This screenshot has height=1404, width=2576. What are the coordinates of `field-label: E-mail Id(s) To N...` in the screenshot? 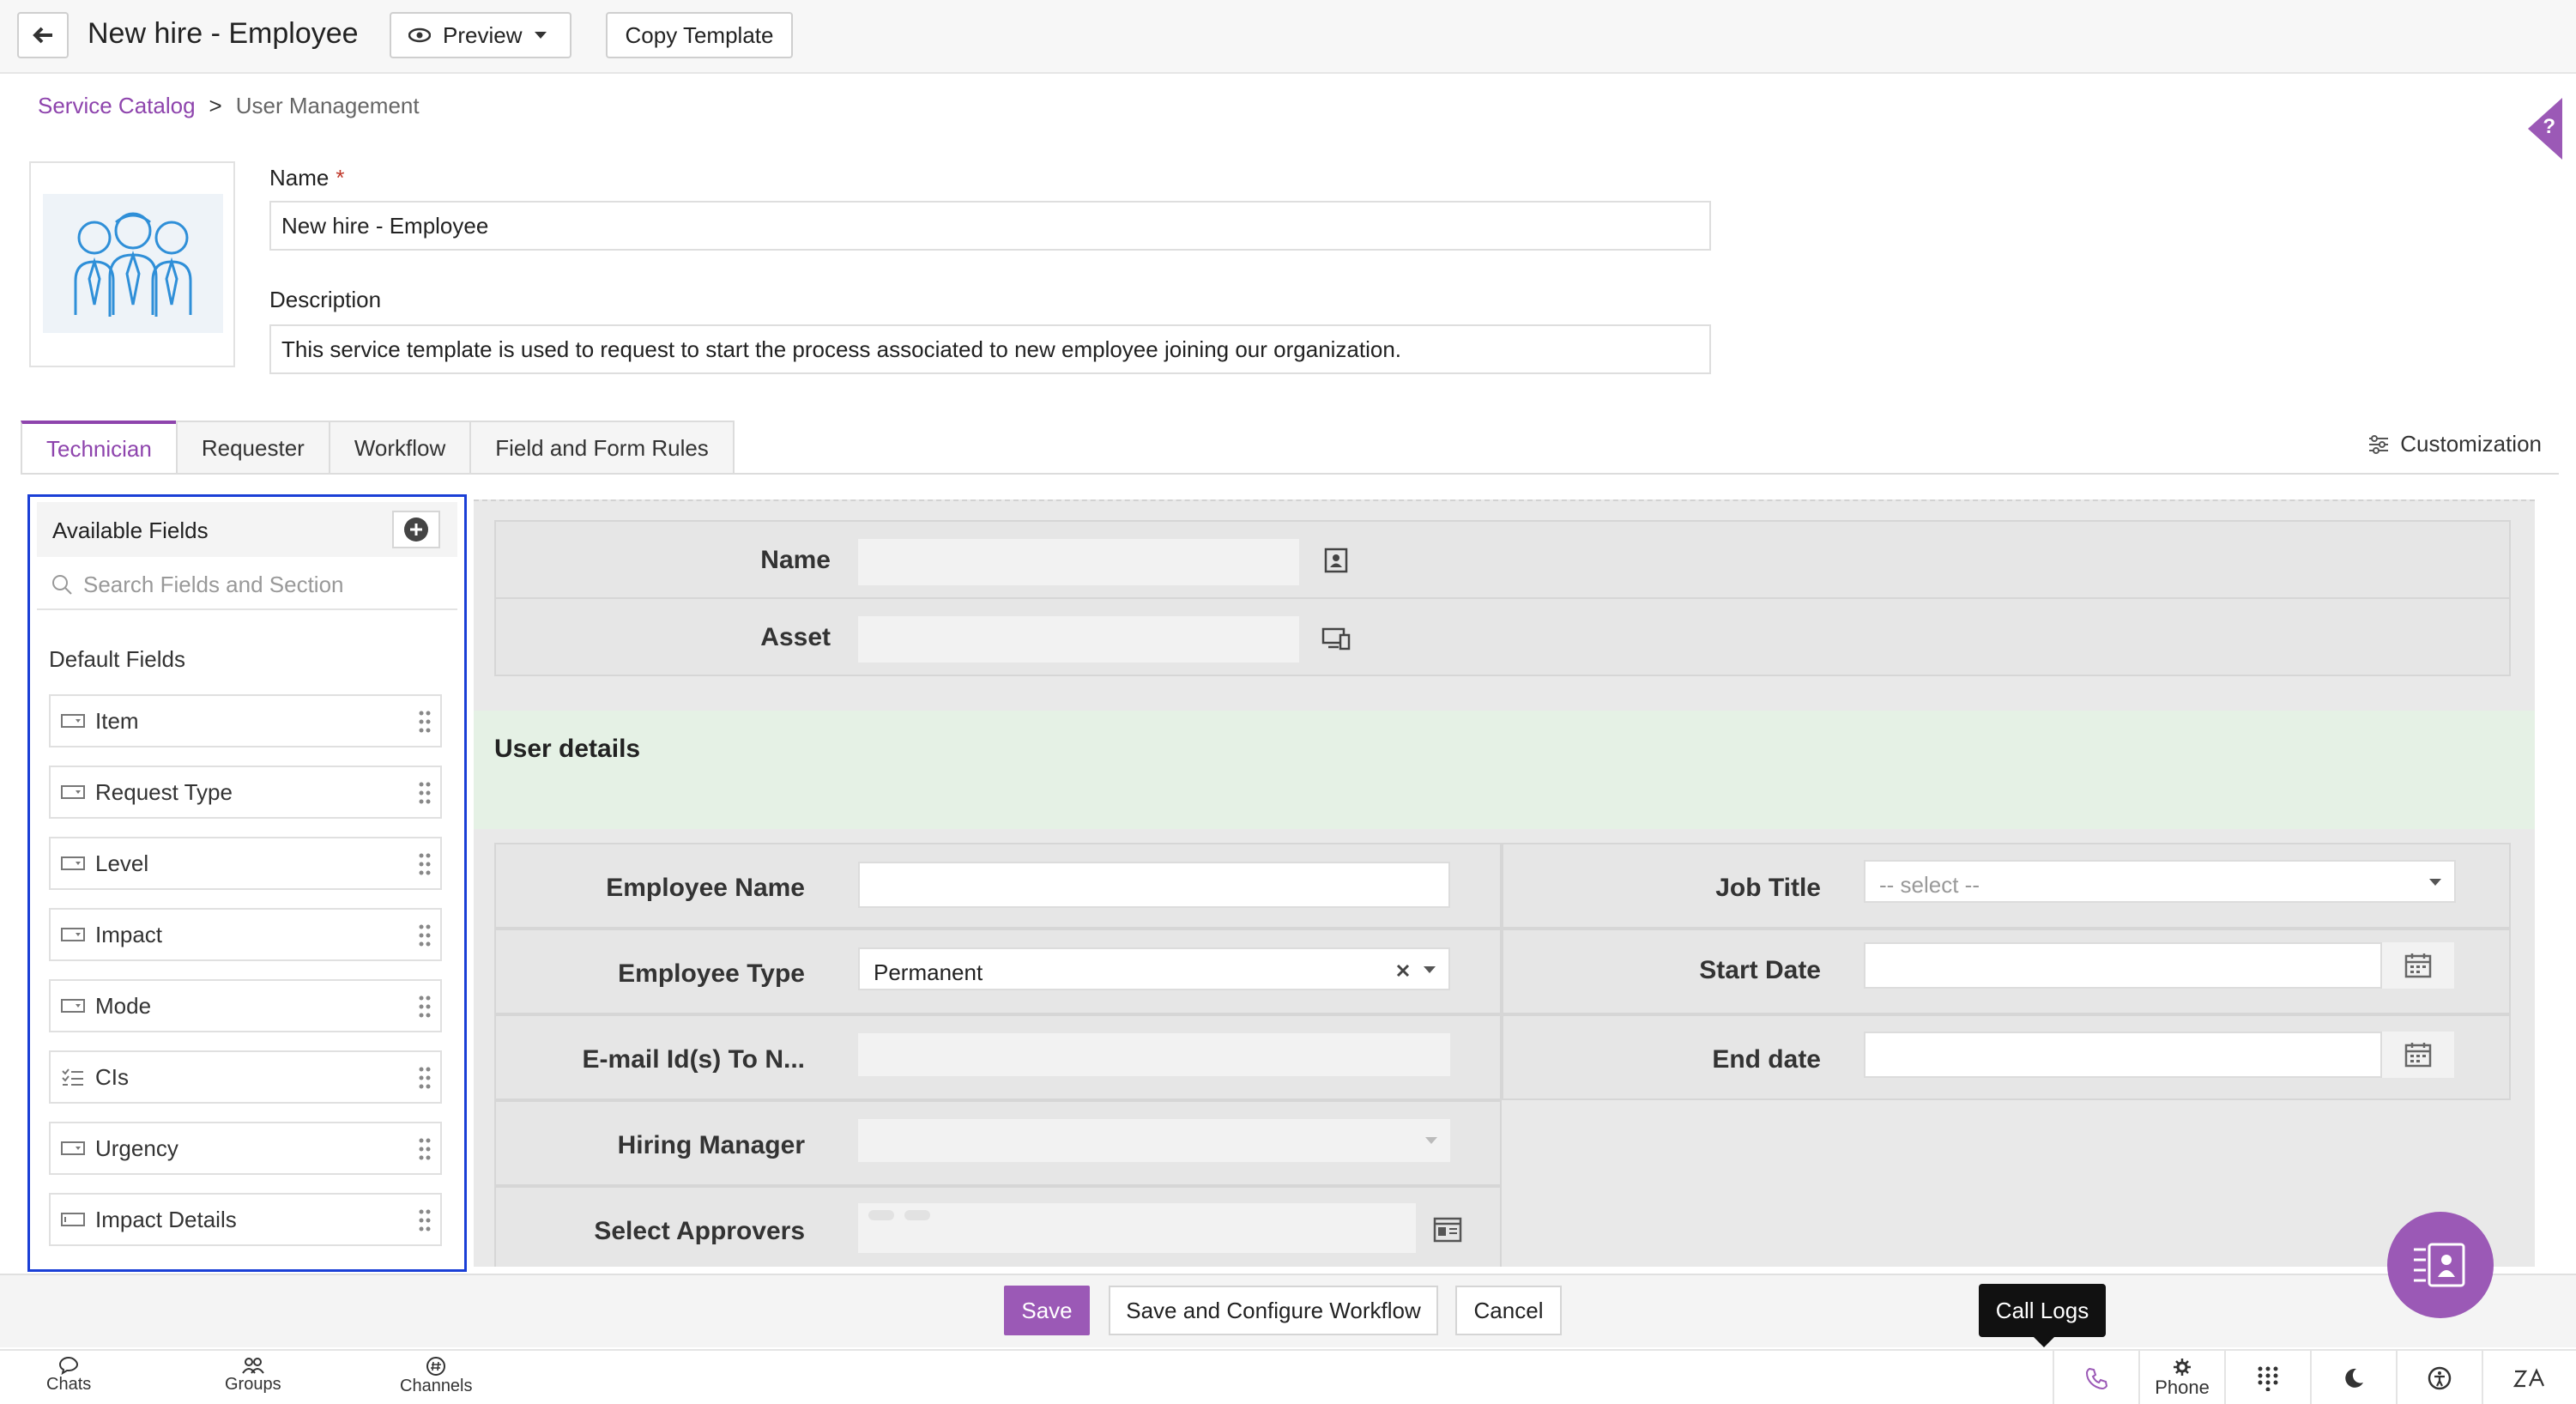 It's located at (693, 1059).